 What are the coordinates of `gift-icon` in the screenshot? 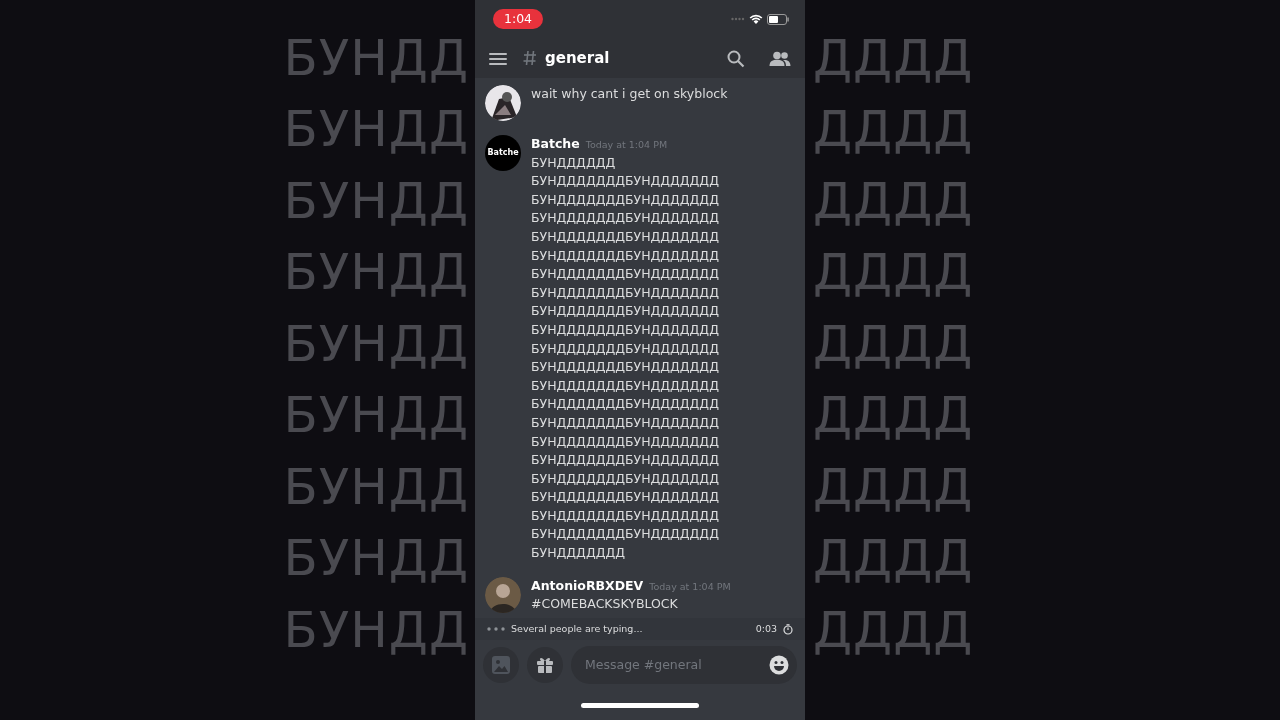 It's located at (545, 665).